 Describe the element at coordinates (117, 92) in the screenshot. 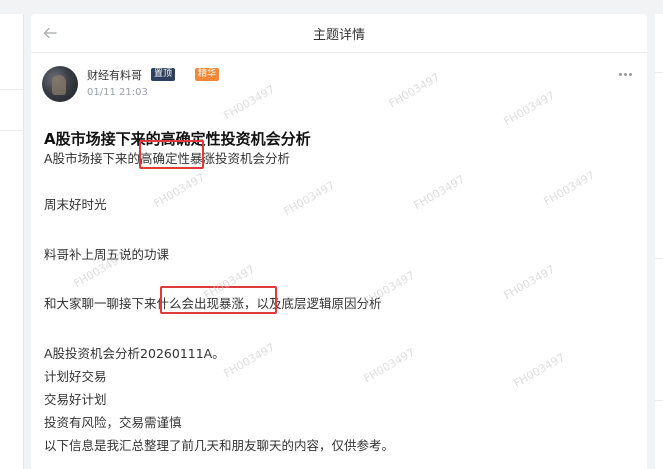

I see `post-time: 01/11 21:03` at that location.